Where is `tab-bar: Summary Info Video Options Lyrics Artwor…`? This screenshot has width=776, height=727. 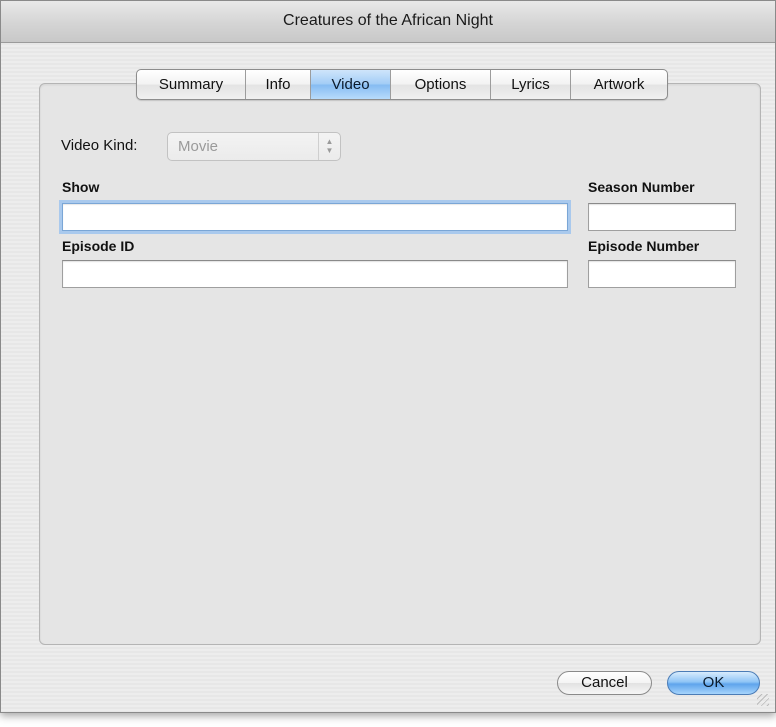 tab-bar: Summary Info Video Options Lyrics Artwor… is located at coordinates (402, 84).